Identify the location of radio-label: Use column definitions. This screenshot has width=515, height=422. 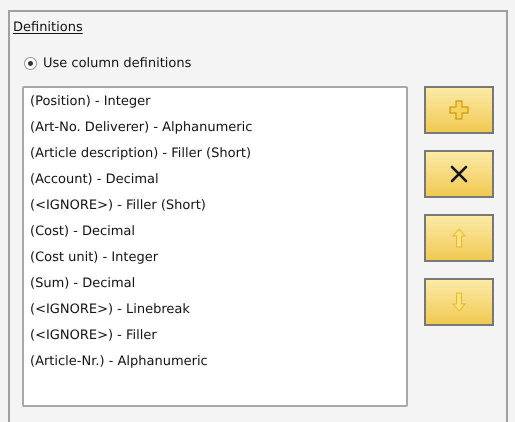
(117, 64).